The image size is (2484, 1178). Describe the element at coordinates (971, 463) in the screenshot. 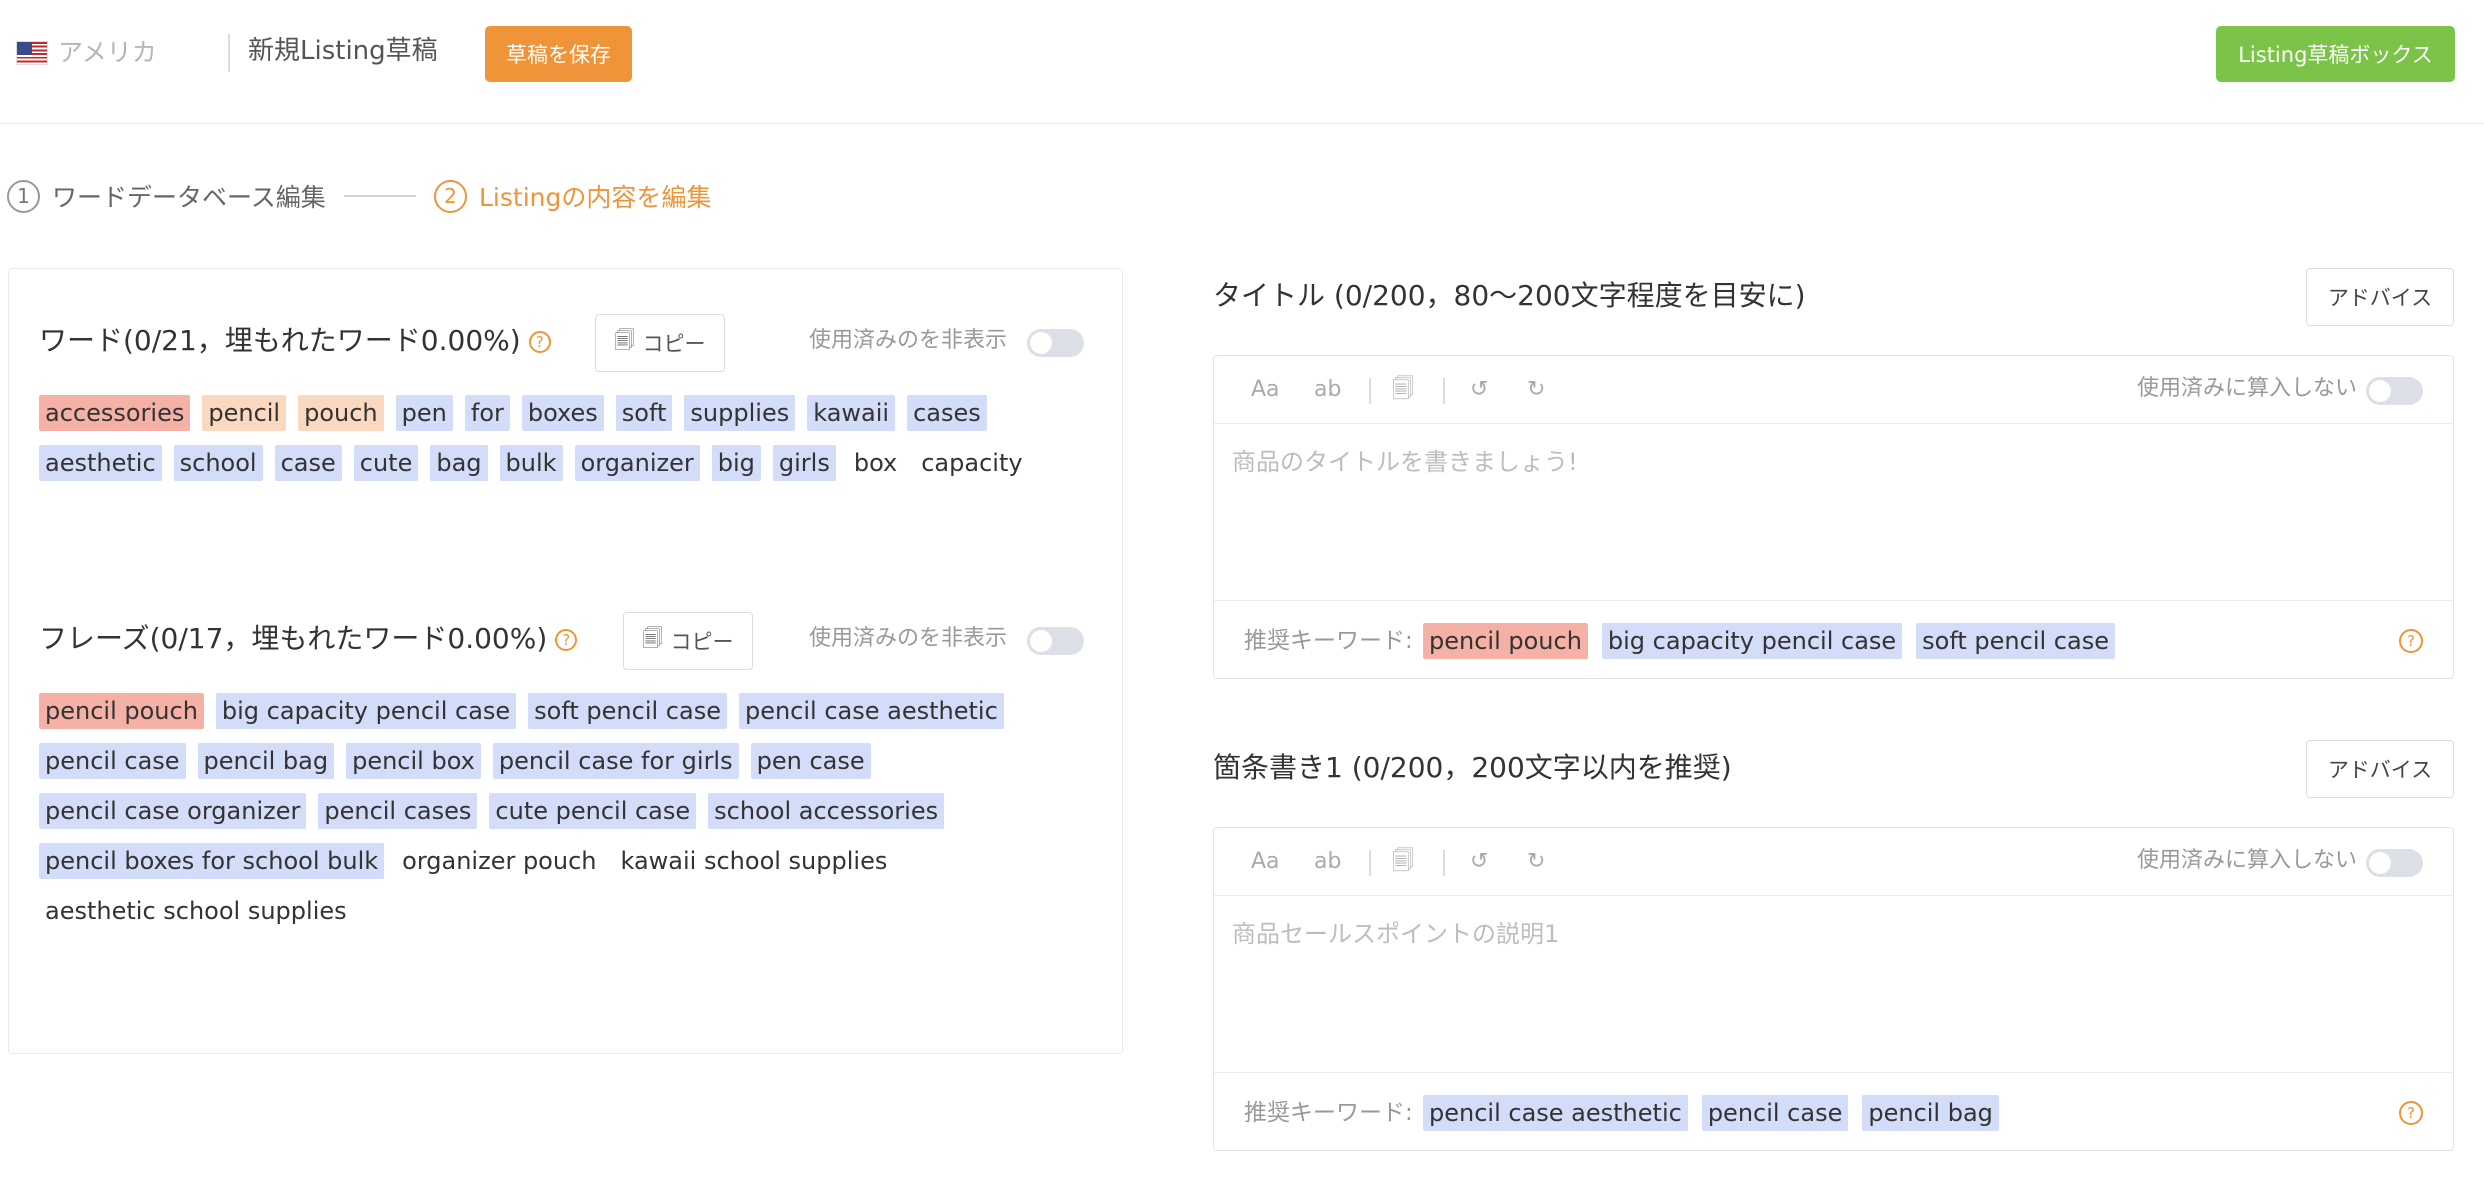

I see `keyword-tag: capacity` at that location.